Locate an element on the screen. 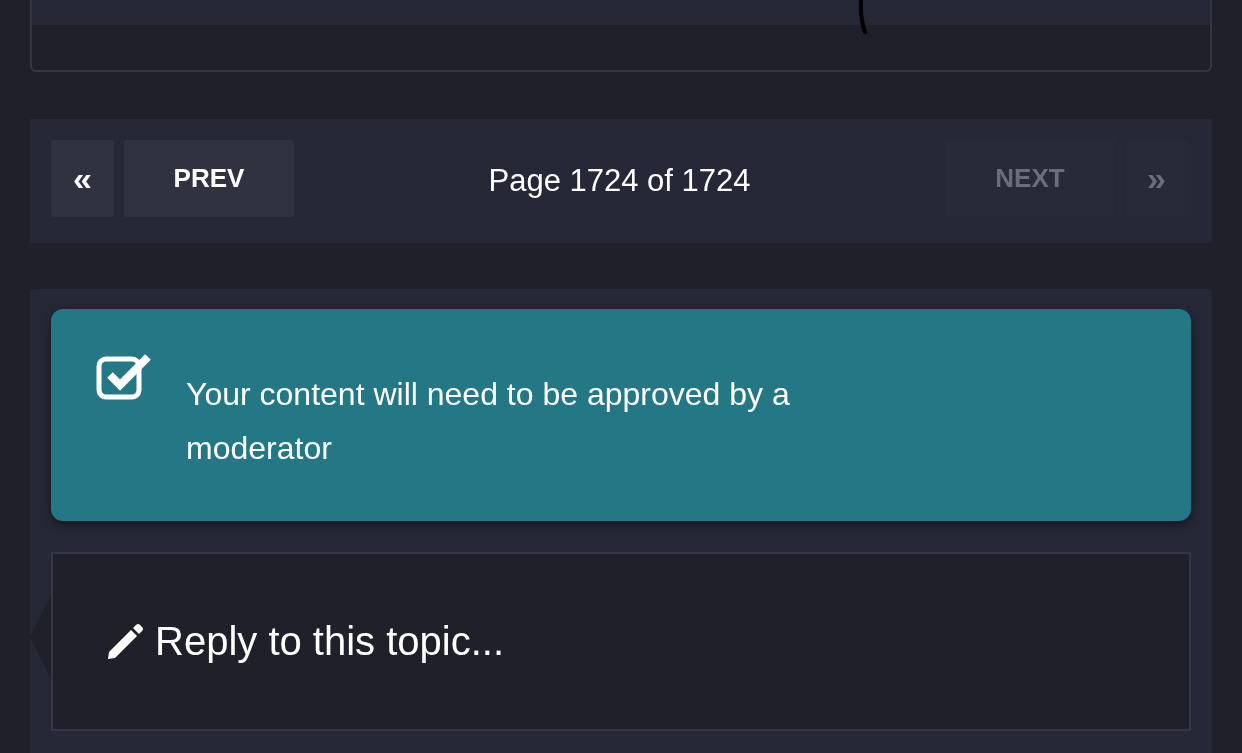 The image size is (1242, 753). checkbox-icon is located at coordinates (124, 377).